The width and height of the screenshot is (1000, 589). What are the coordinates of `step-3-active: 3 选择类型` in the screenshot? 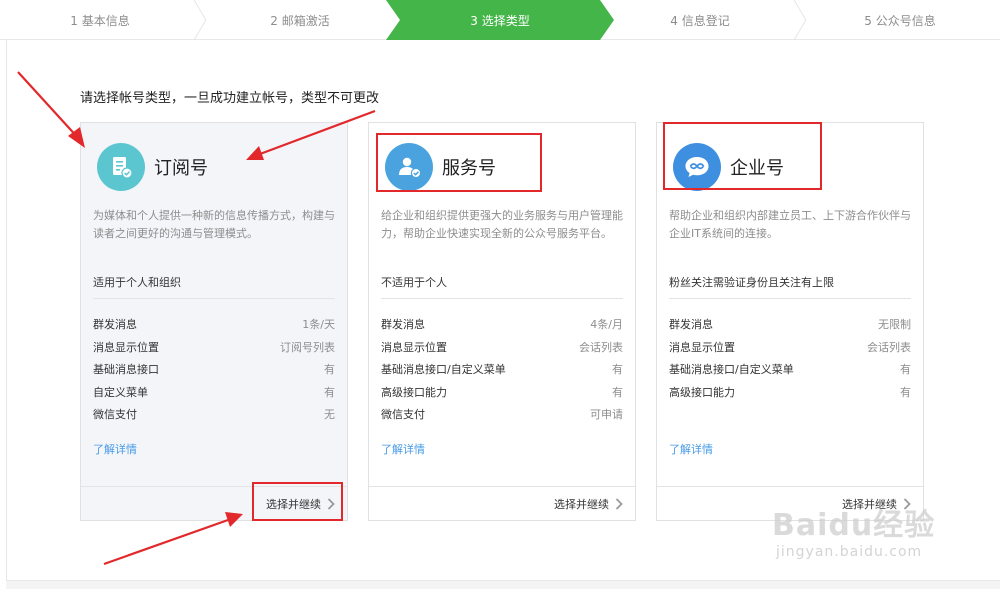 It's located at (500, 20).